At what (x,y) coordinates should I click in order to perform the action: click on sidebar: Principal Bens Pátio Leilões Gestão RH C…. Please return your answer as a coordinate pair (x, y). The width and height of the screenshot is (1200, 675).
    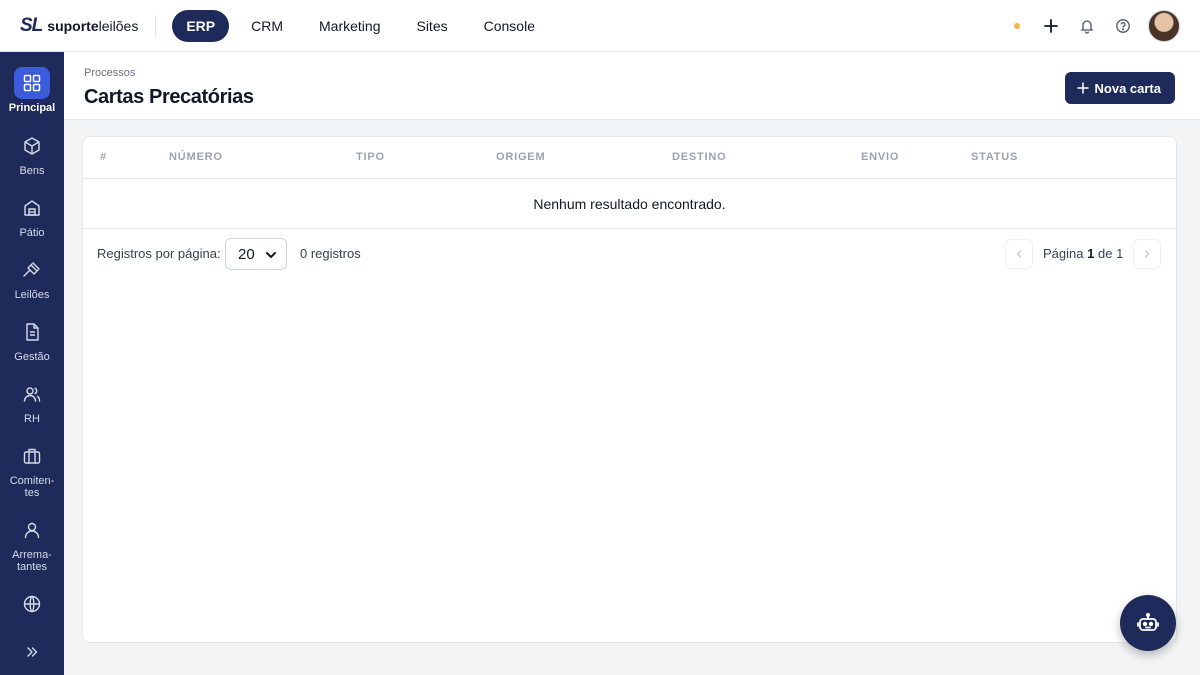
    Looking at the image, I should click on (32, 363).